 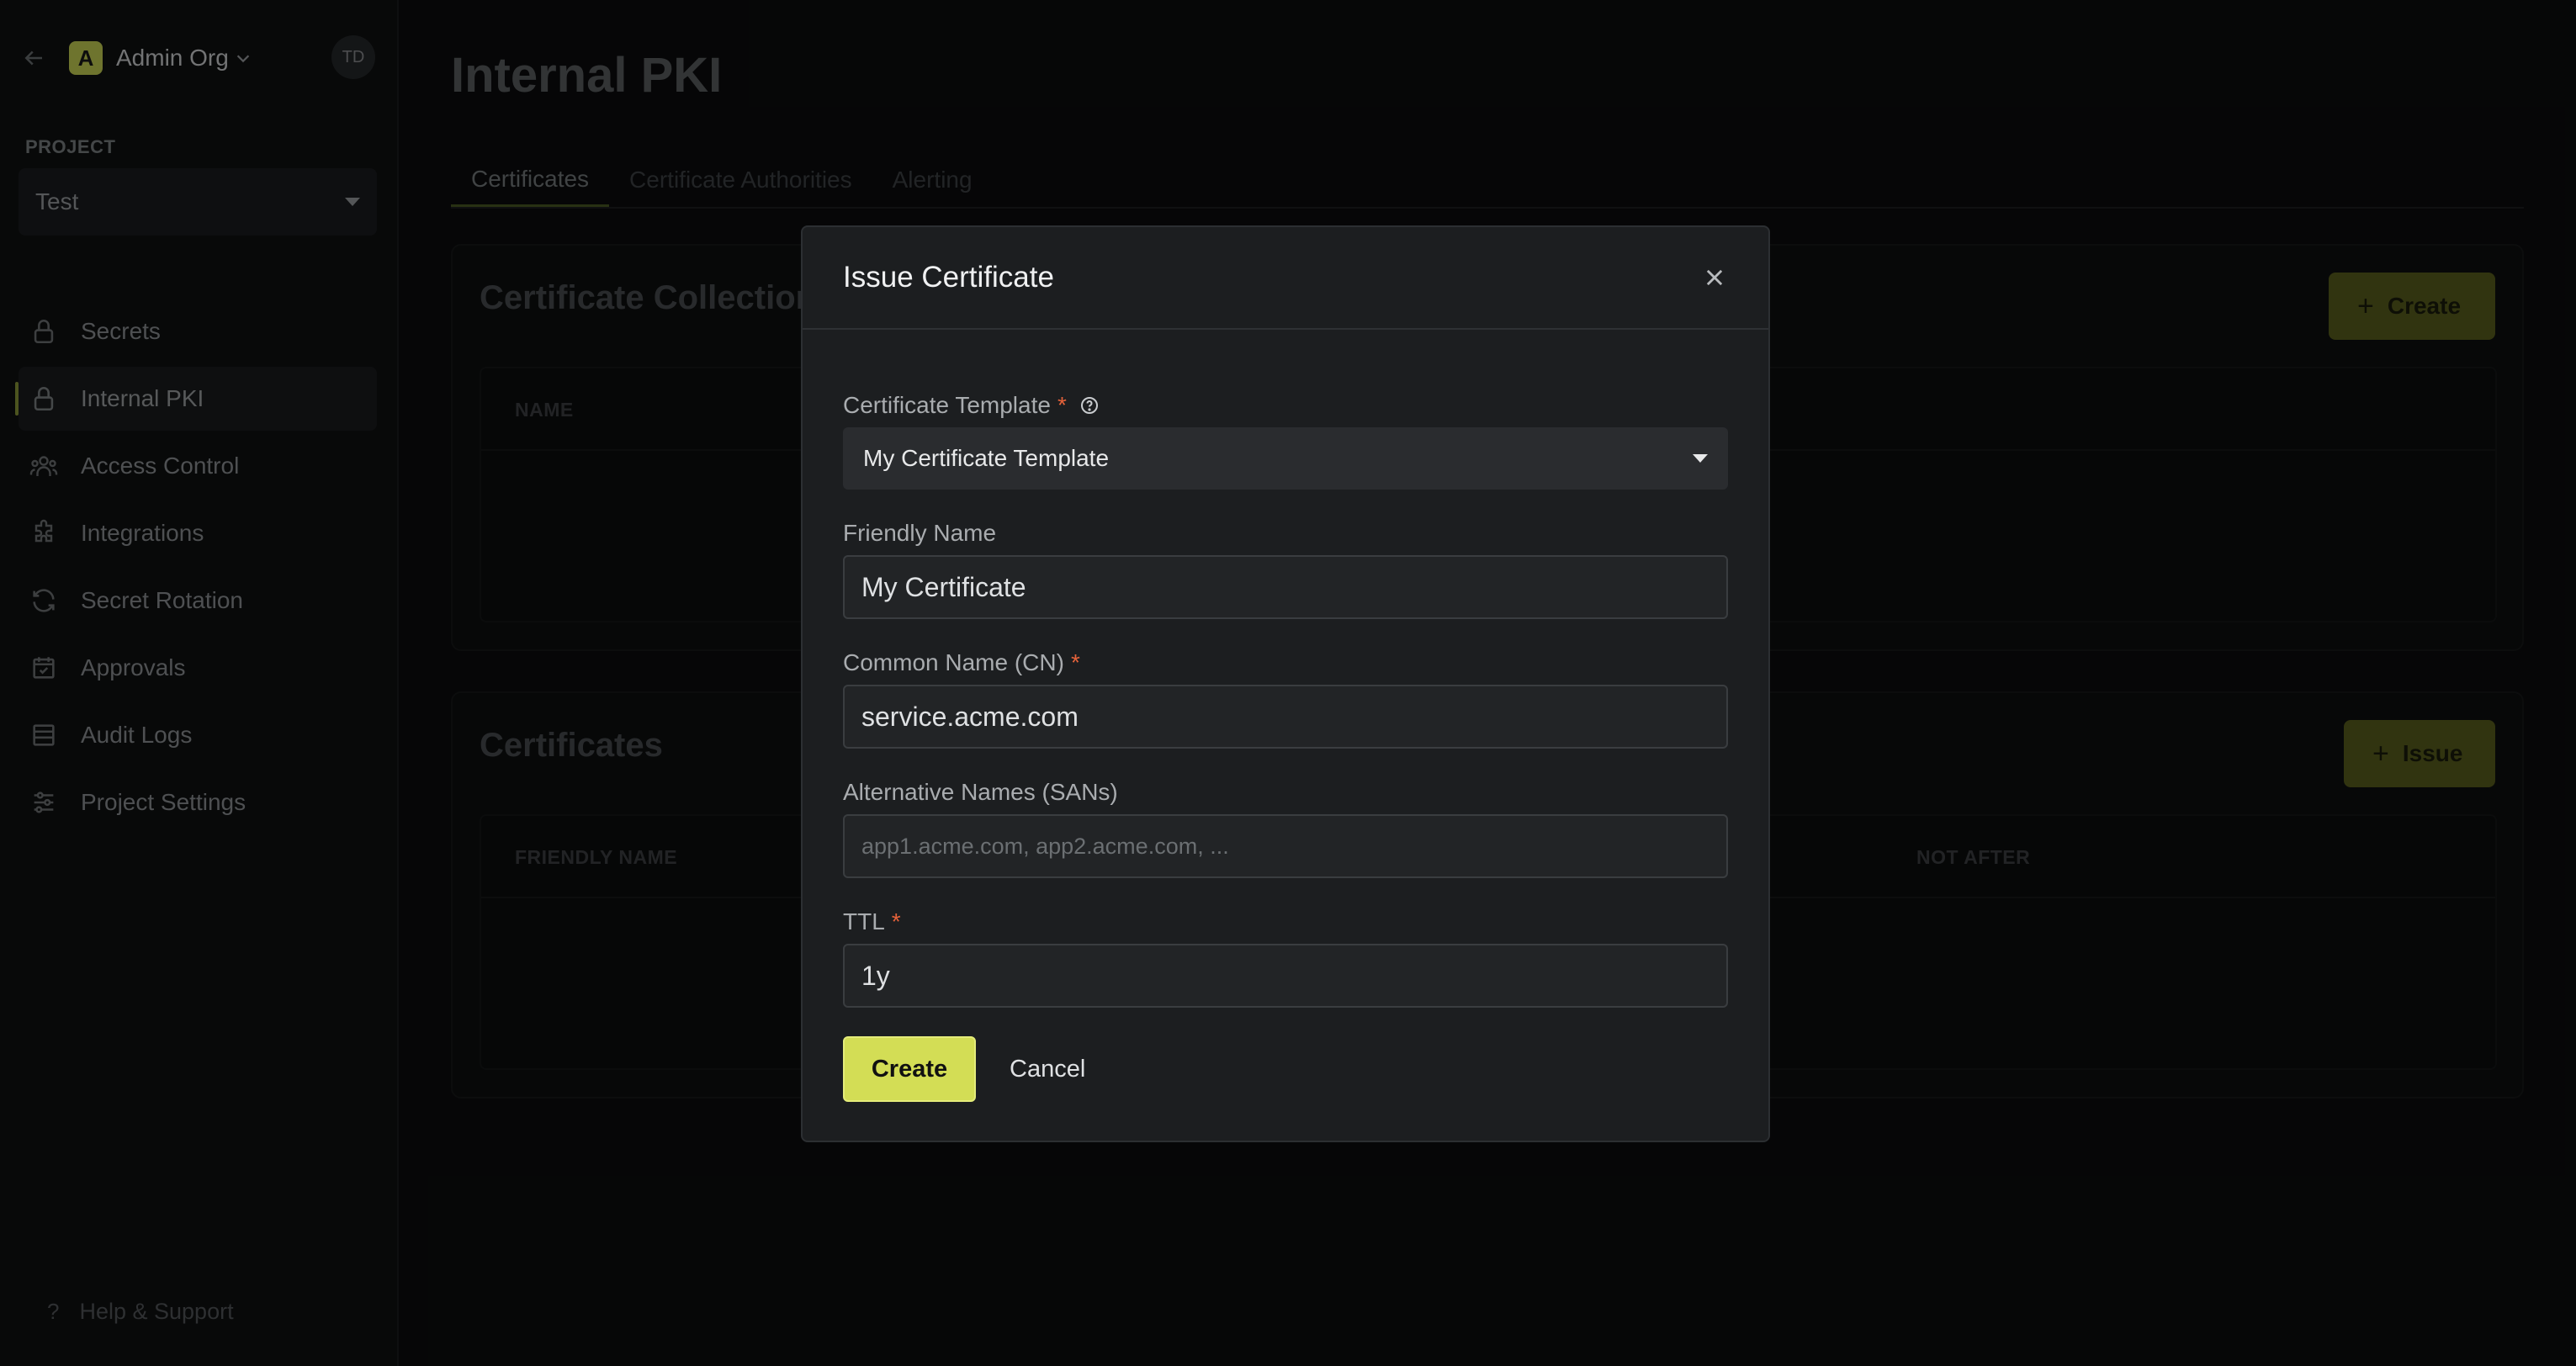 What do you see at coordinates (947, 405) in the screenshot?
I see `label-text: Certificate Template` at bounding box center [947, 405].